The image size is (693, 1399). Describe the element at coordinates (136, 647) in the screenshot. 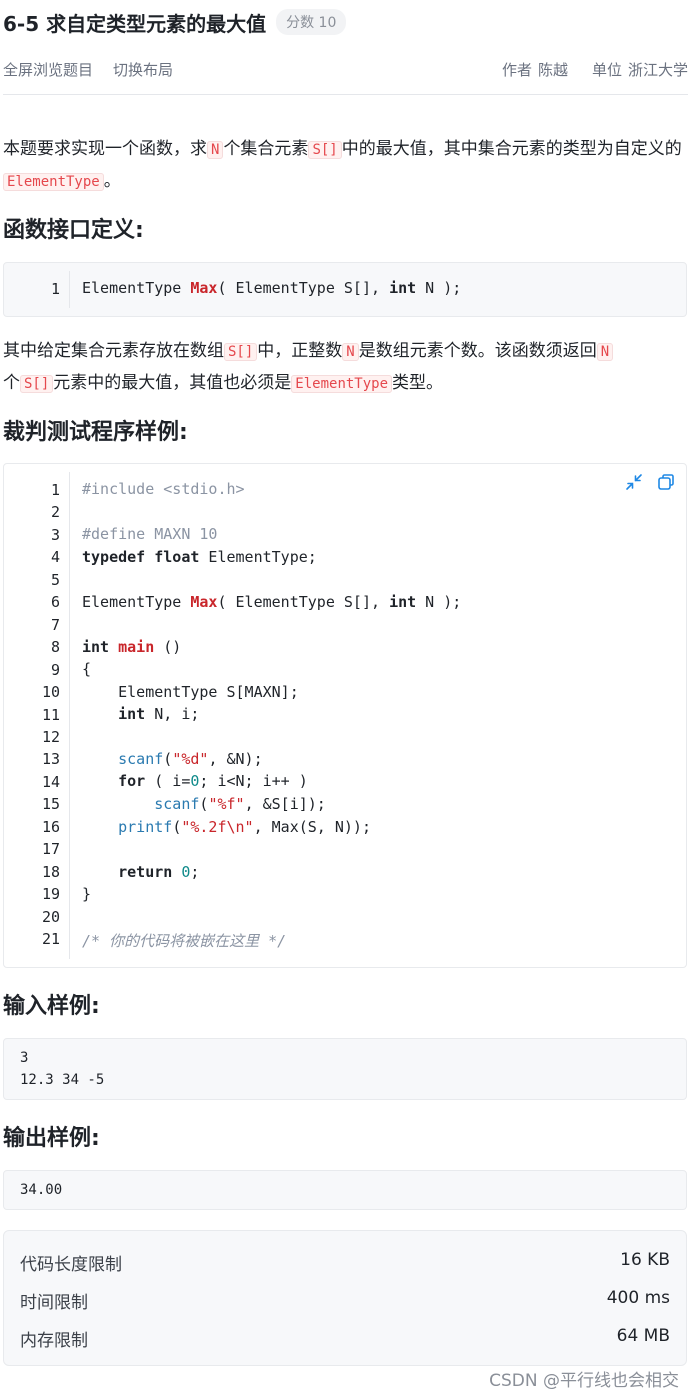

I see `code-function: main` at that location.